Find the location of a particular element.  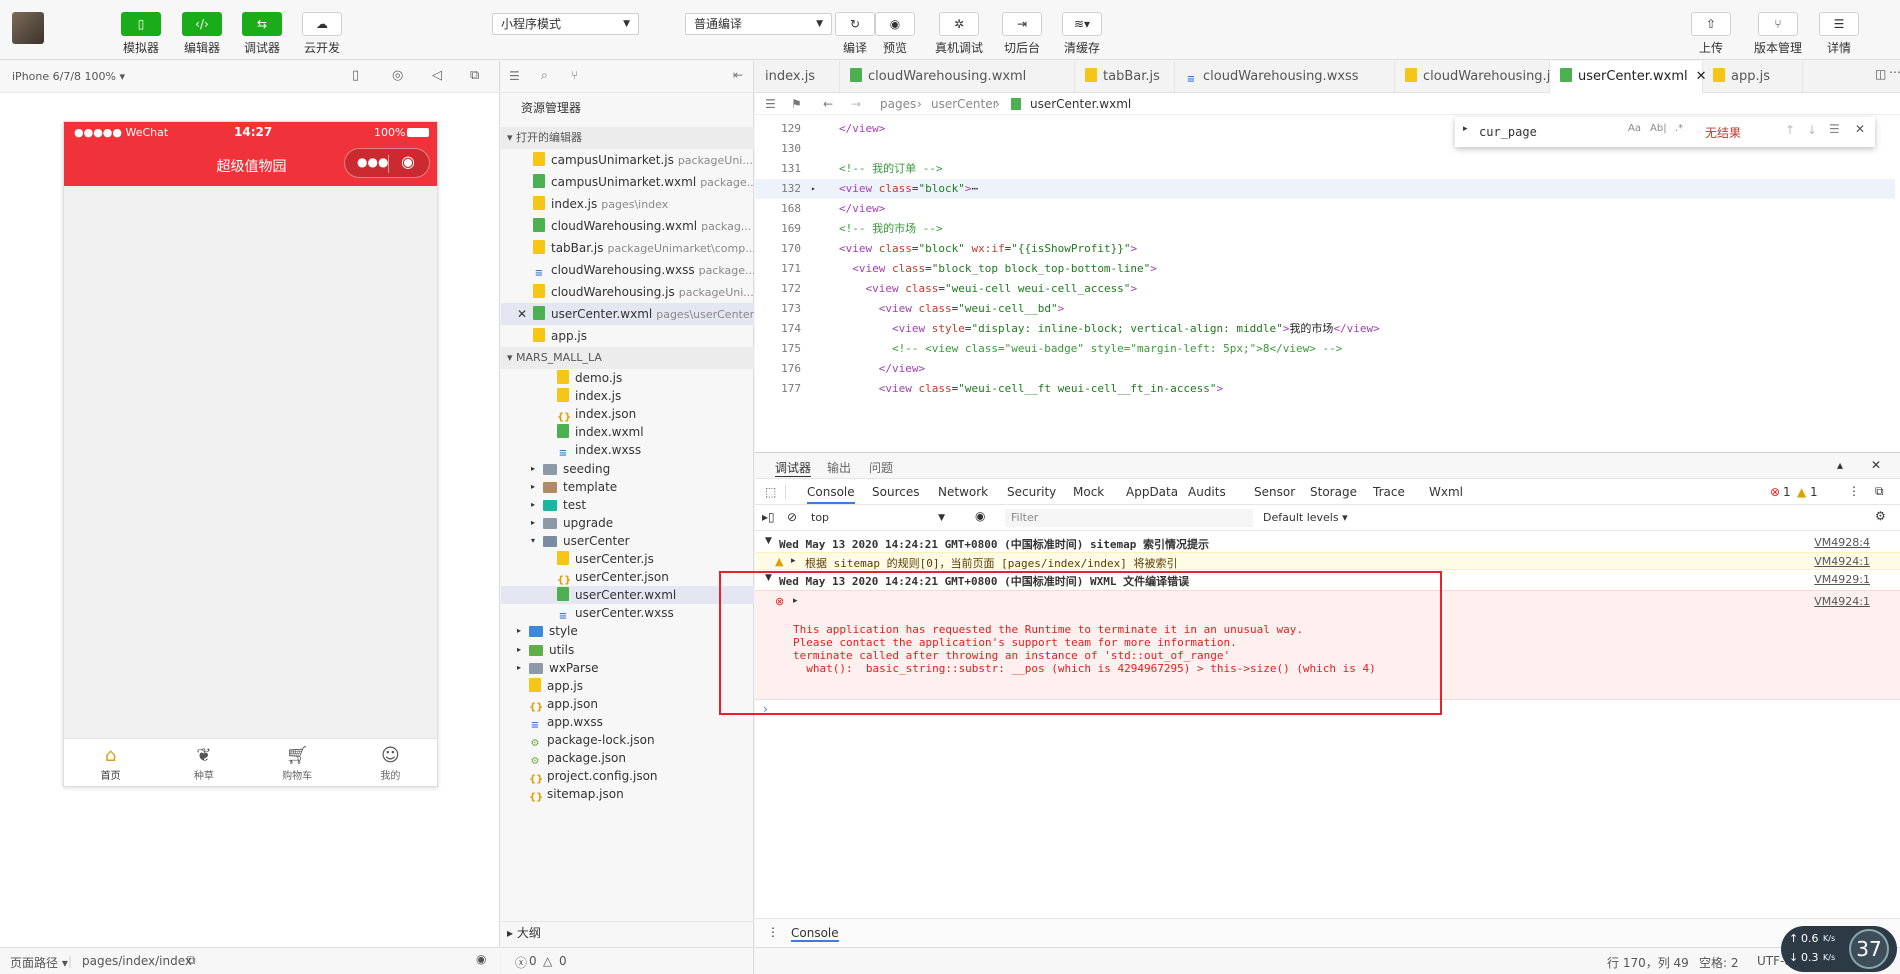

tab-mine: ☺ 我的 is located at coordinates (390, 762).